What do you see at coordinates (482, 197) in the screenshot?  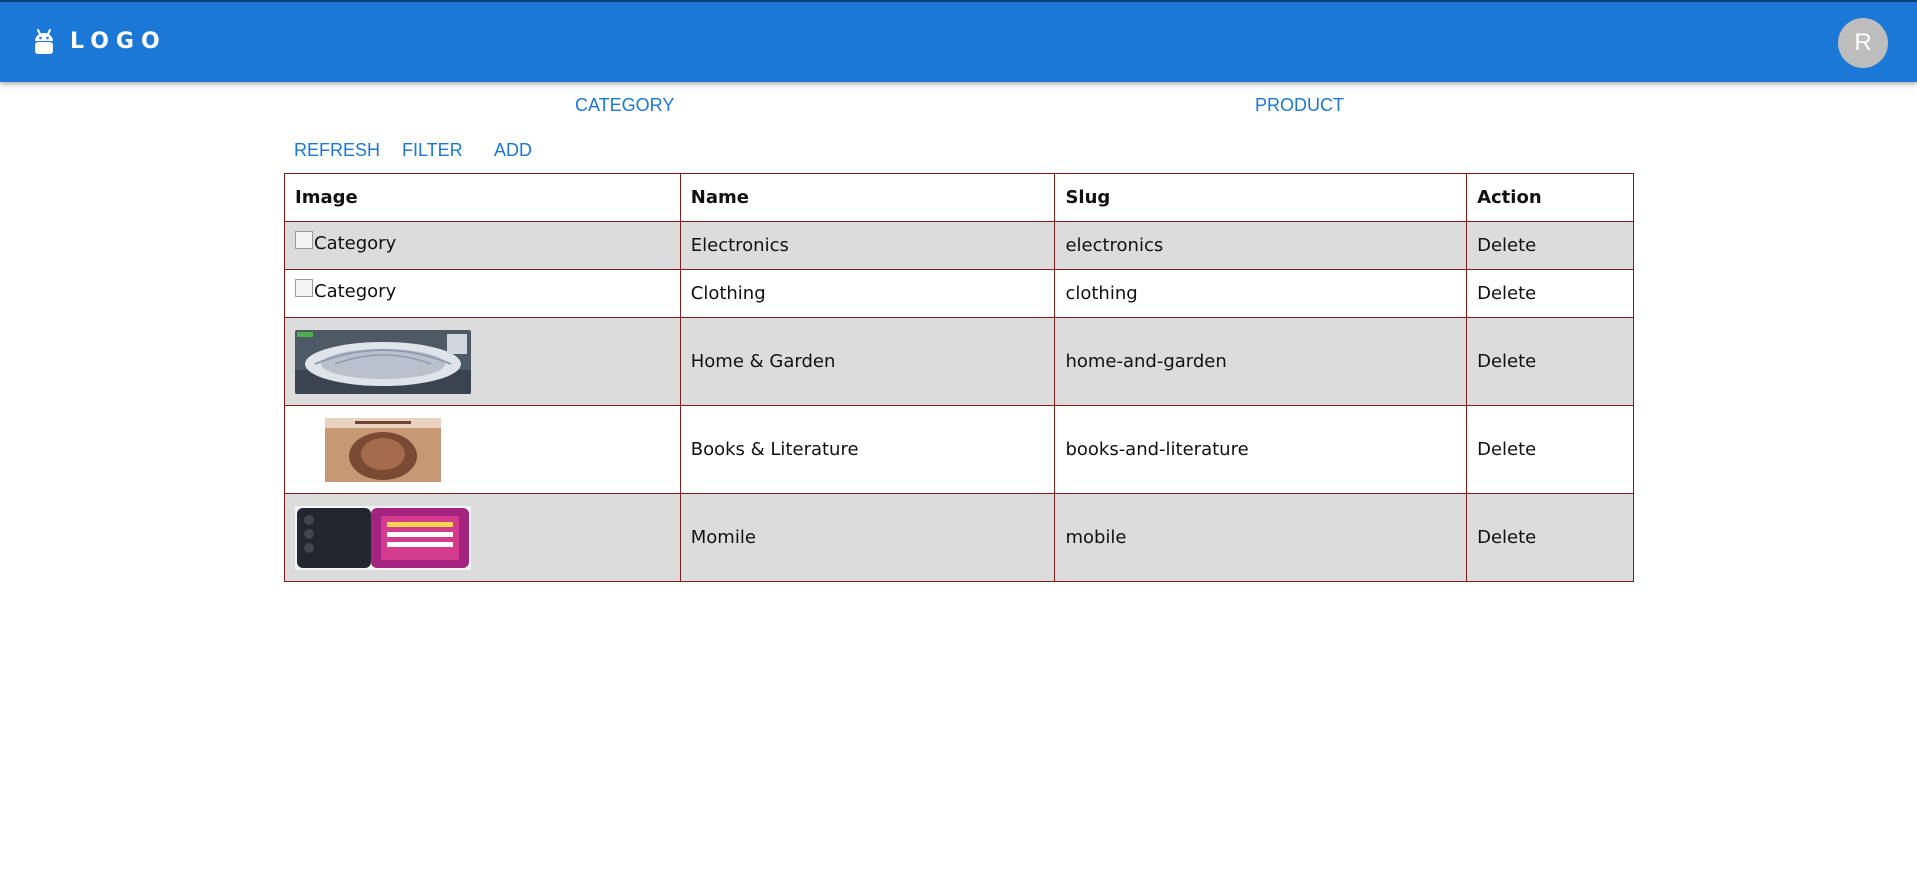 I see `column-header-image: Image` at bounding box center [482, 197].